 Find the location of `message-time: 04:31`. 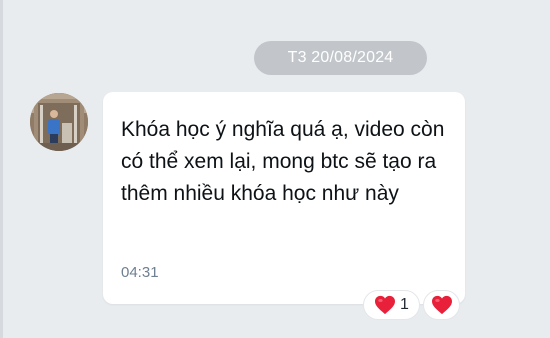

message-time: 04:31 is located at coordinates (140, 272).